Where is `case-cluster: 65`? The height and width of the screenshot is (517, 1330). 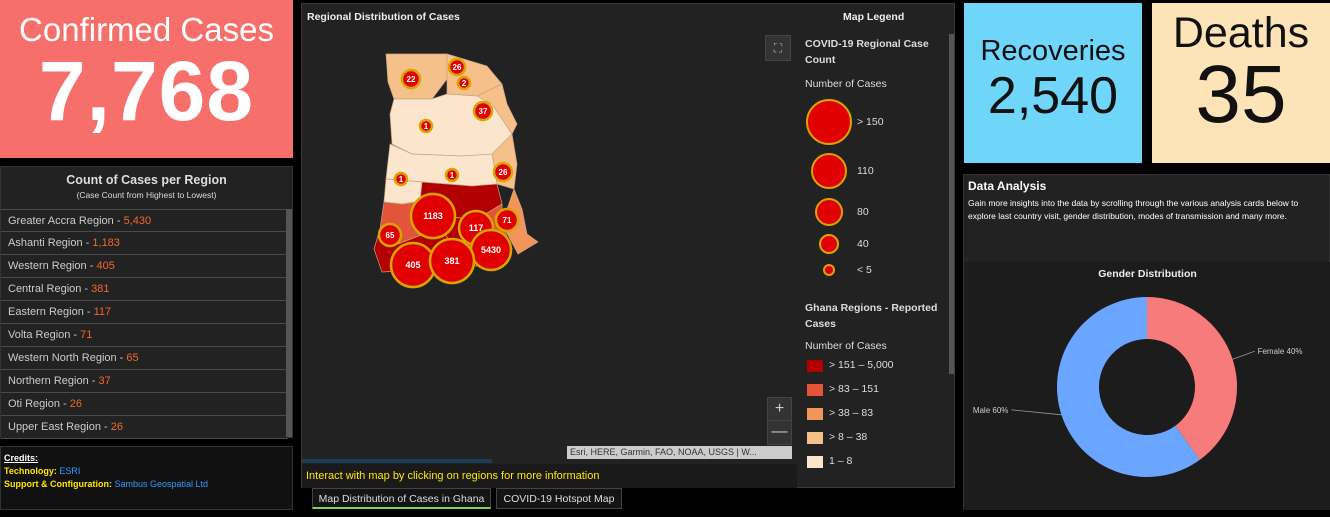
case-cluster: 65 is located at coordinates (390, 235).